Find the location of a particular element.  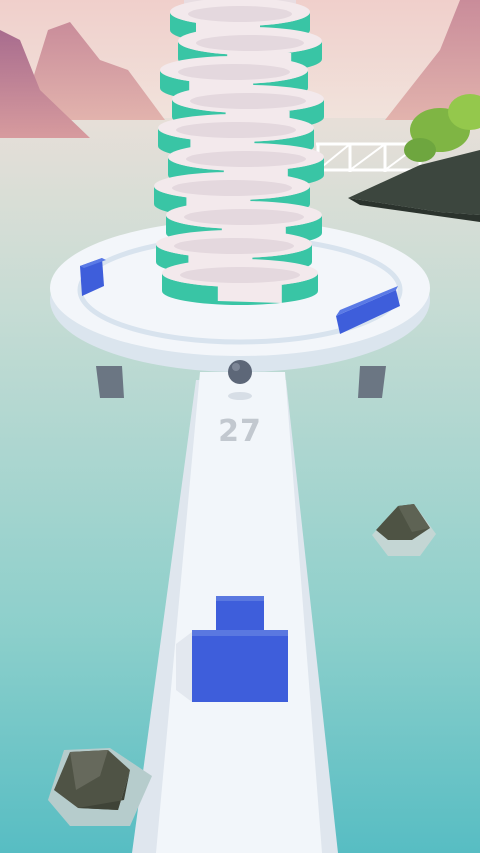

platform-leg-right is located at coordinates (372, 382).